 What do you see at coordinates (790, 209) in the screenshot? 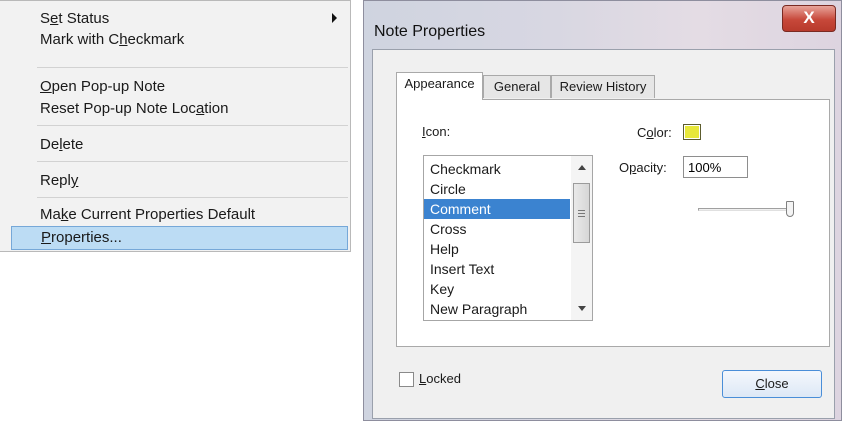
I see `opacity-slider-thumb` at bounding box center [790, 209].